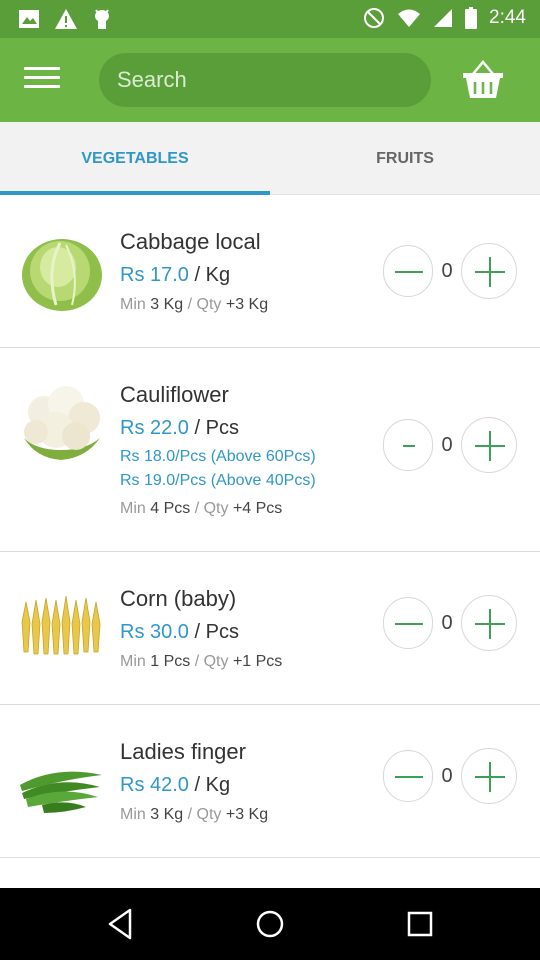 The height and width of the screenshot is (960, 540). I want to click on min-value: 4 Pcs, so click(170, 508).